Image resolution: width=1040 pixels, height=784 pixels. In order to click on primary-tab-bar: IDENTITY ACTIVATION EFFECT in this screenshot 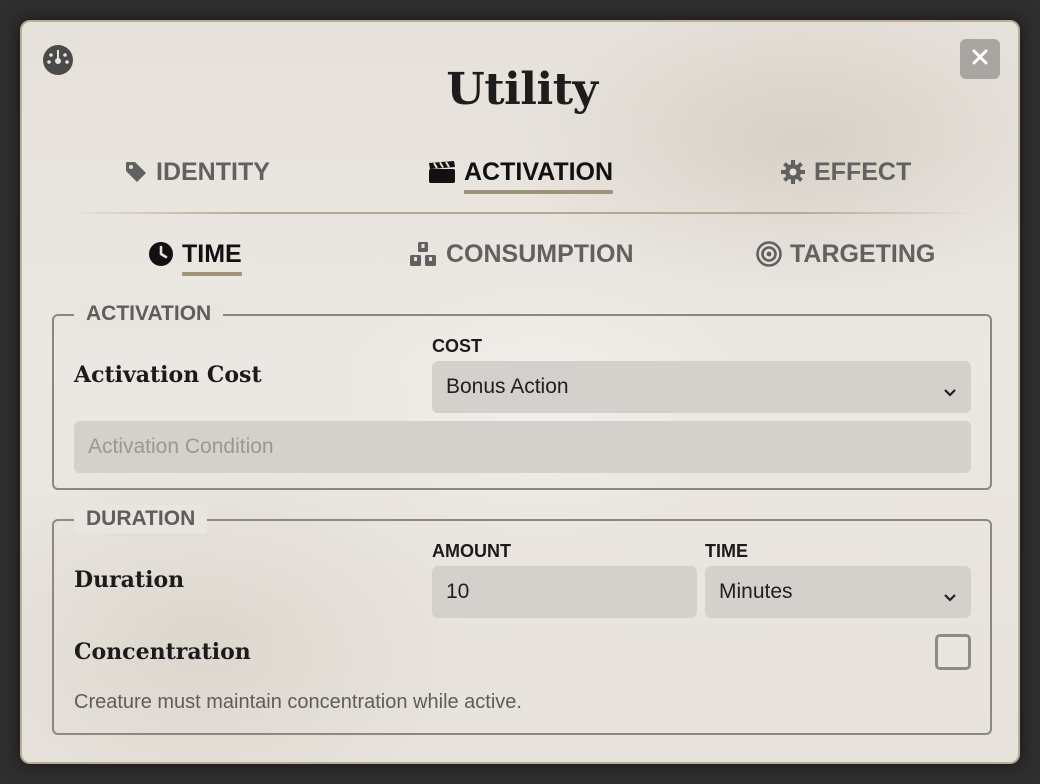, I will do `click(520, 174)`.